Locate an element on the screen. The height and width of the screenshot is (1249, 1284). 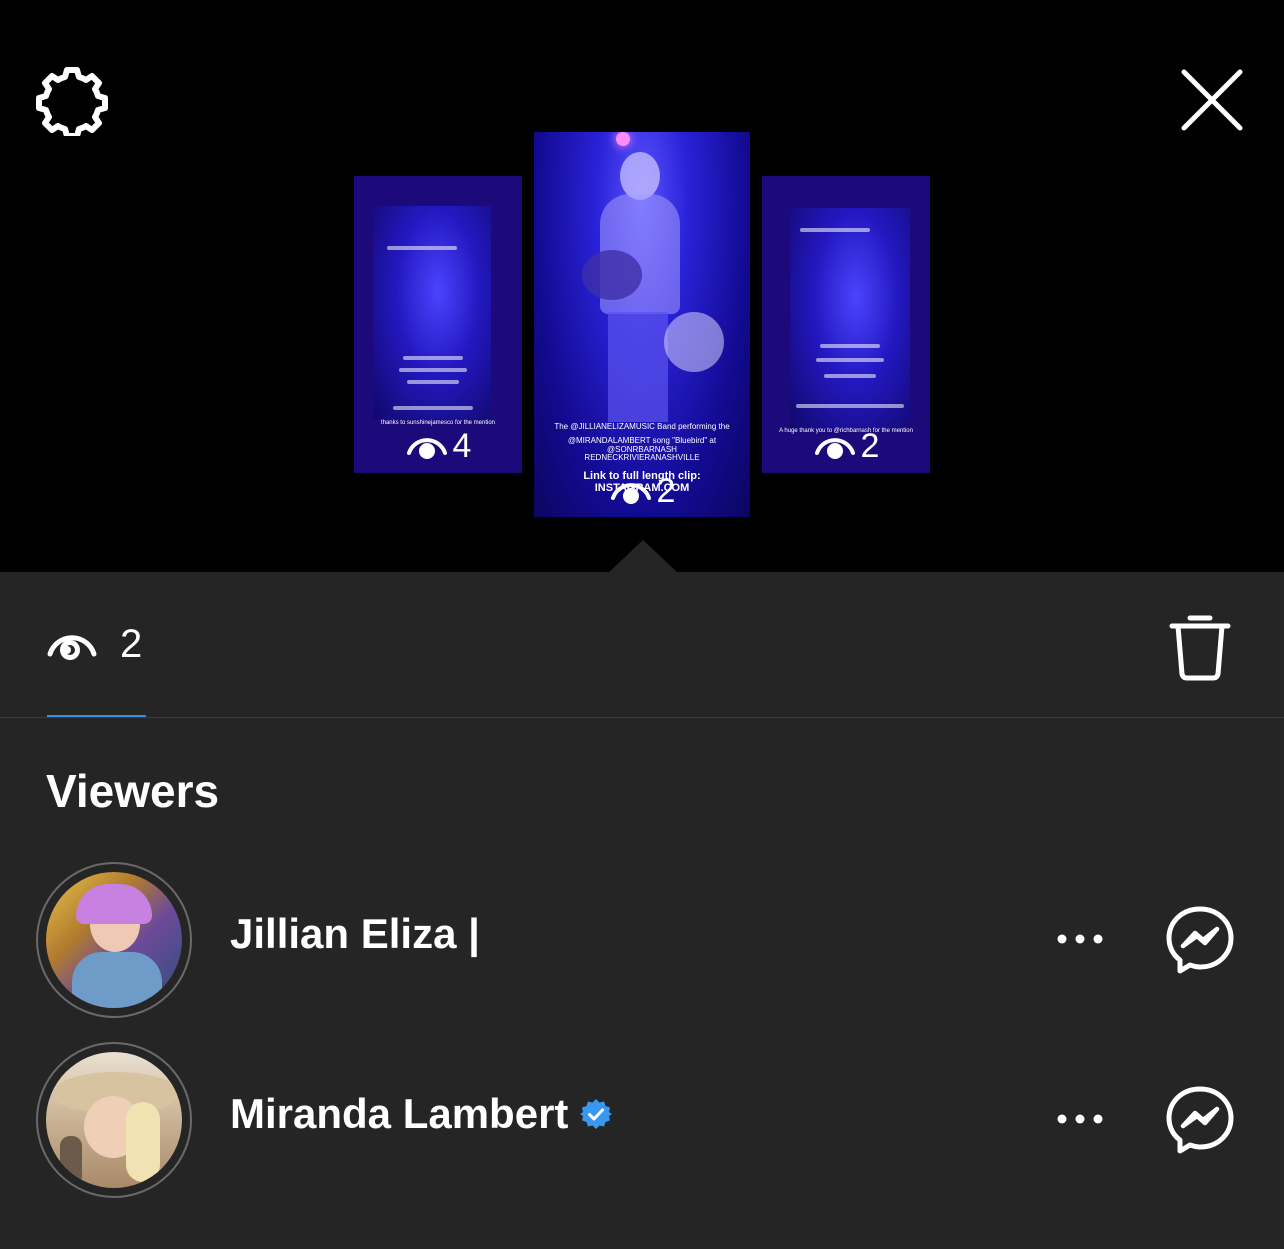
viewer-name: Jillian Eliza | is located at coordinates (355, 934).